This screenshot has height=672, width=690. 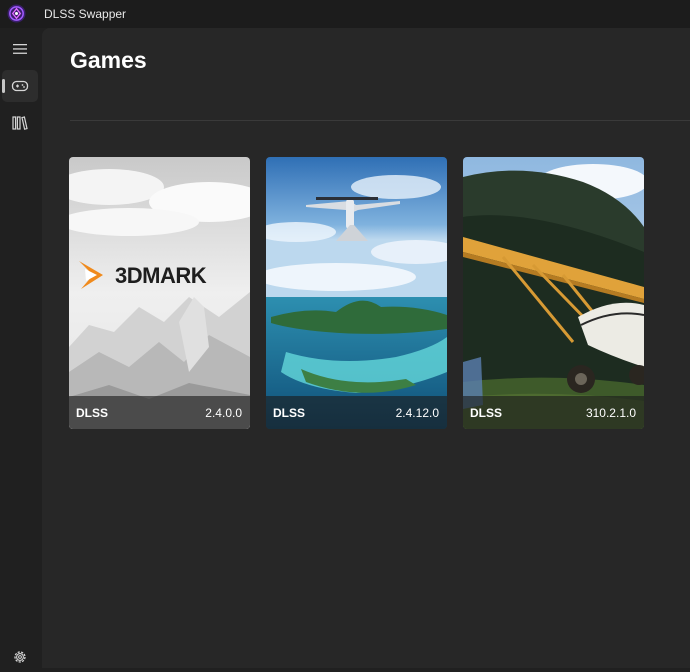 I want to click on card-footer: DLSS 2.4.12.0, so click(x=356, y=412).